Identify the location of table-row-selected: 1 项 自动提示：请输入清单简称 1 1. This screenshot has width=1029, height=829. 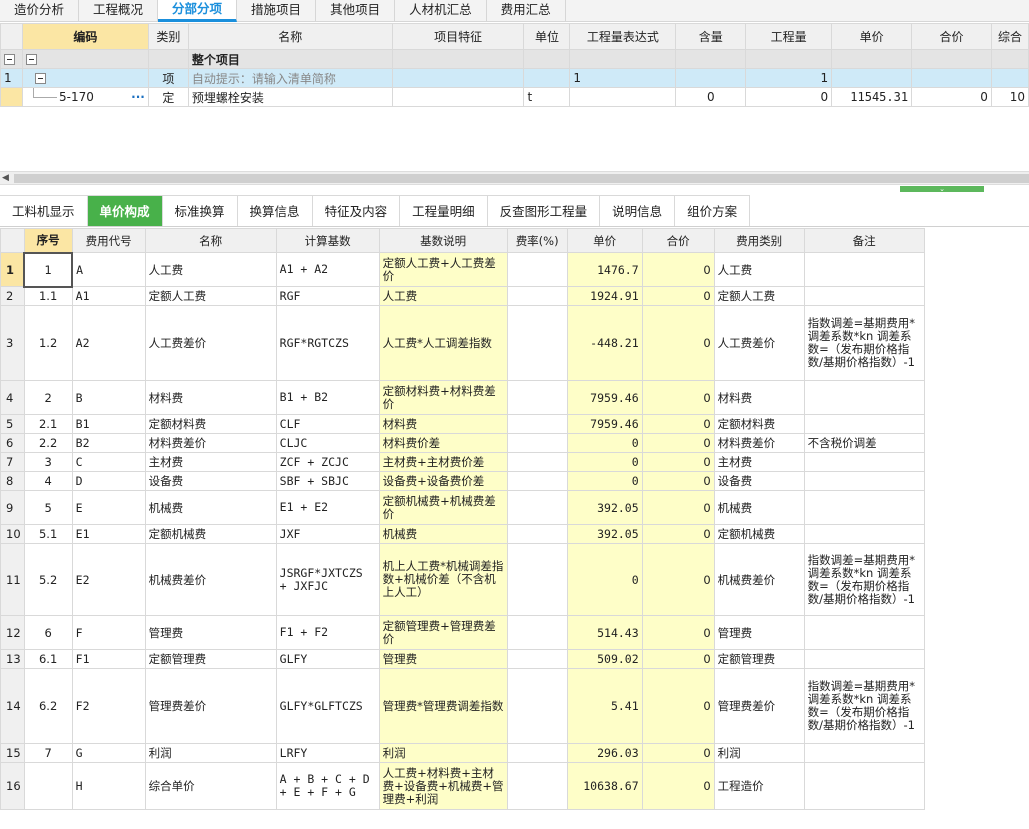
(514, 78).